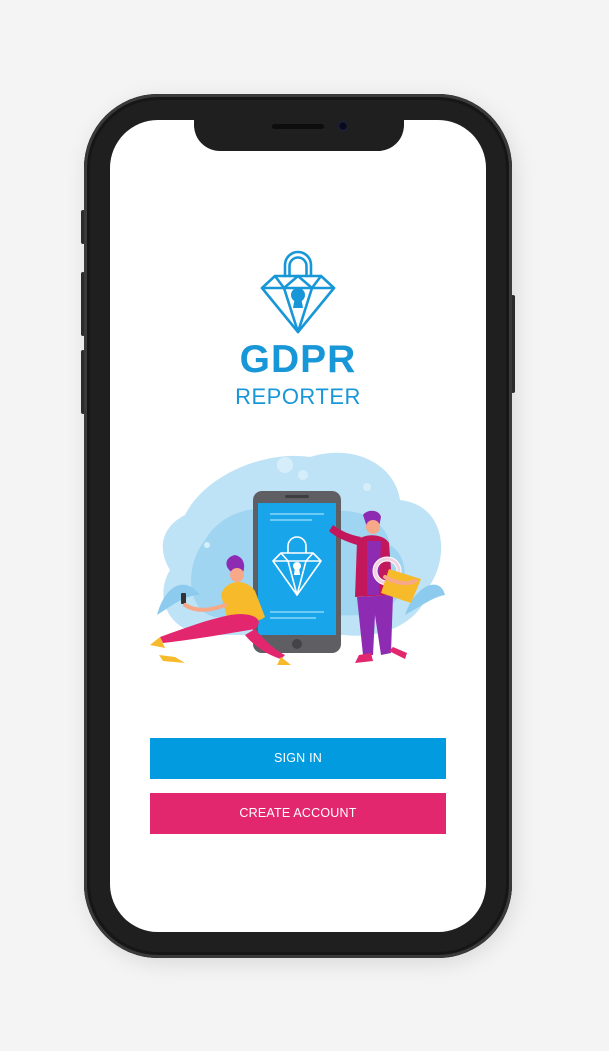 The image size is (609, 1051). I want to click on app-subtitle: REPORTER, so click(298, 396).